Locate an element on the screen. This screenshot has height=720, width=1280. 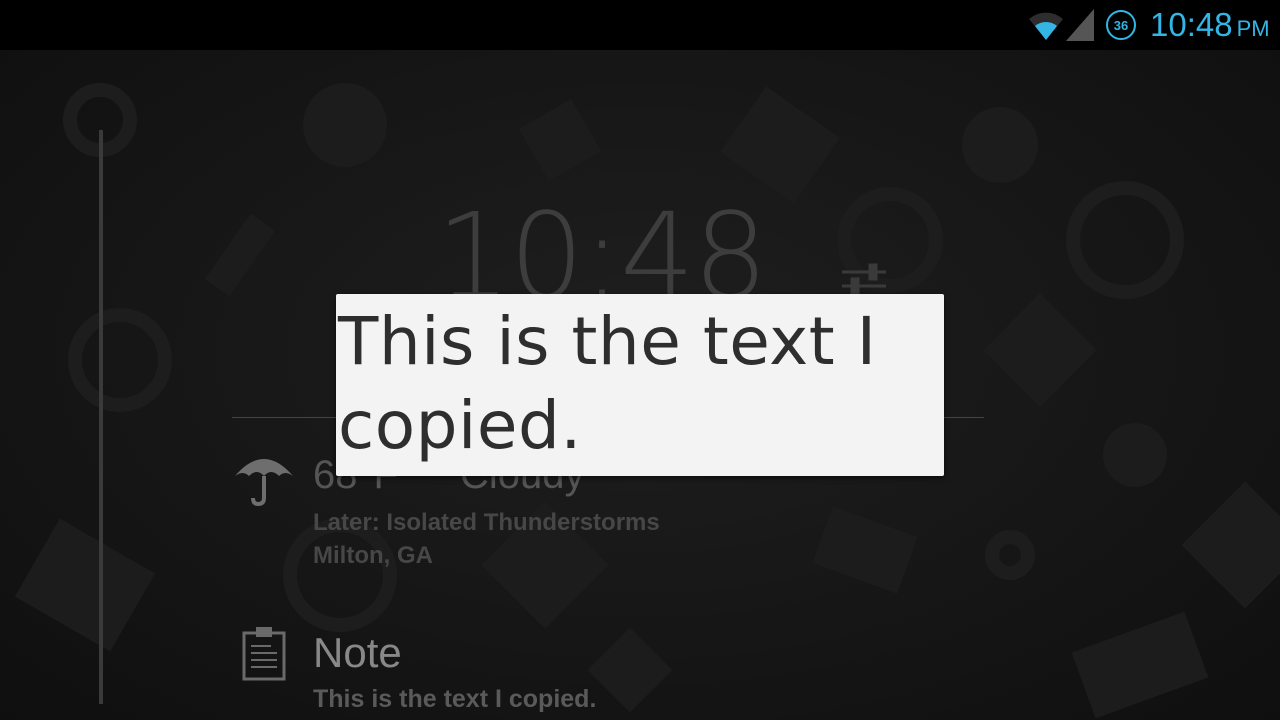
clipboard-popup: This is the text I copied. is located at coordinates (640, 385).